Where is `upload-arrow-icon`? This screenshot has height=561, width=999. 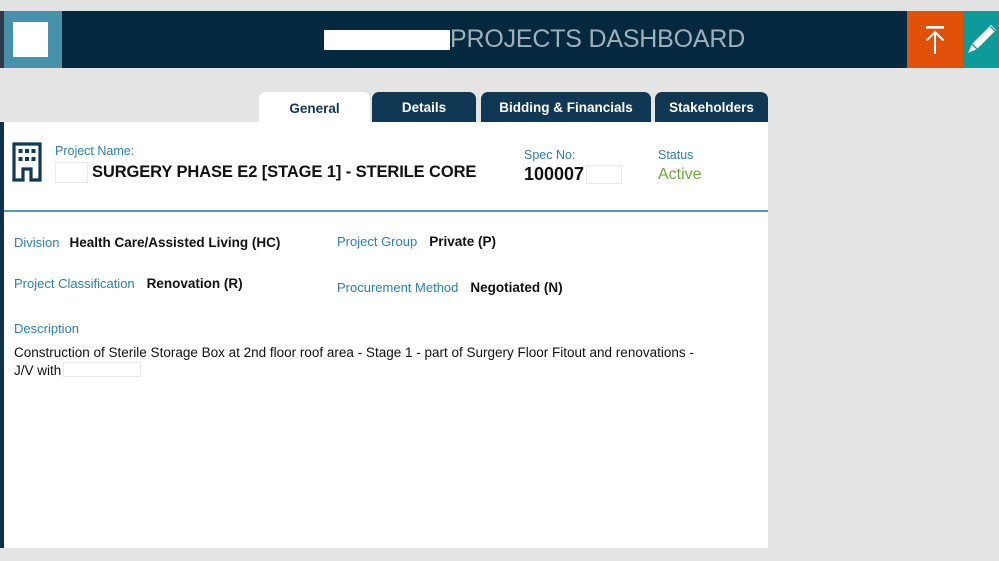
upload-arrow-icon is located at coordinates (935, 39).